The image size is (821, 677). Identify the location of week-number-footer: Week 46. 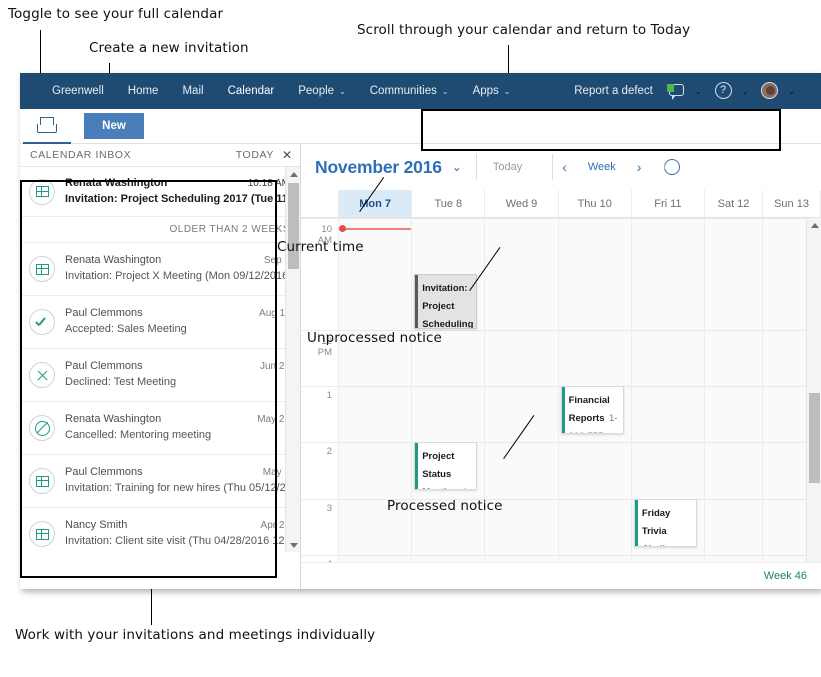
(561, 575).